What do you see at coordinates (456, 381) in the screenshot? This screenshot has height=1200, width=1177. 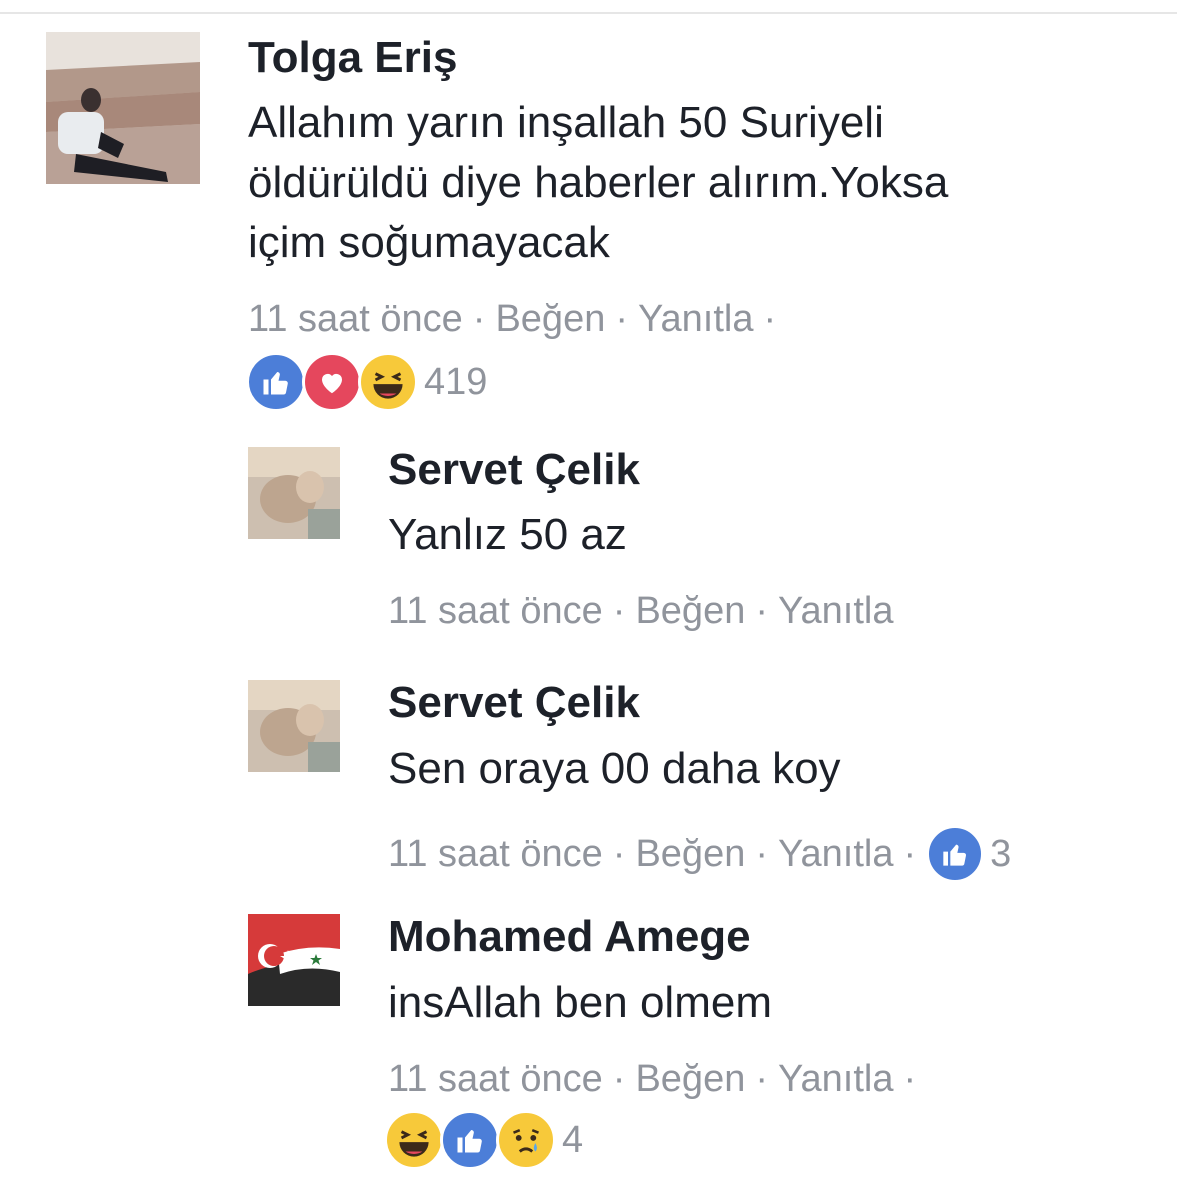 I see `reaction-count: 419` at bounding box center [456, 381].